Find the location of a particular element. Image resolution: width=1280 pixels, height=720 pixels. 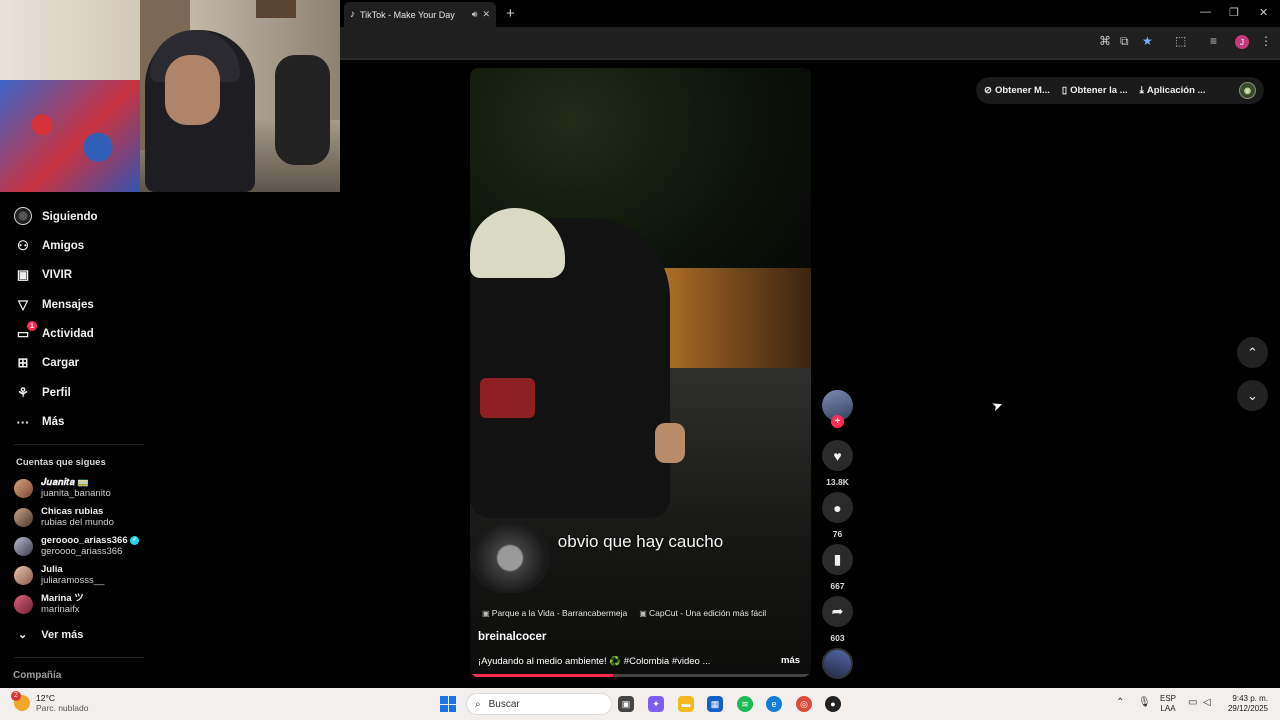

clock-time: 9:43 p. m. is located at coordinates (1250, 698).